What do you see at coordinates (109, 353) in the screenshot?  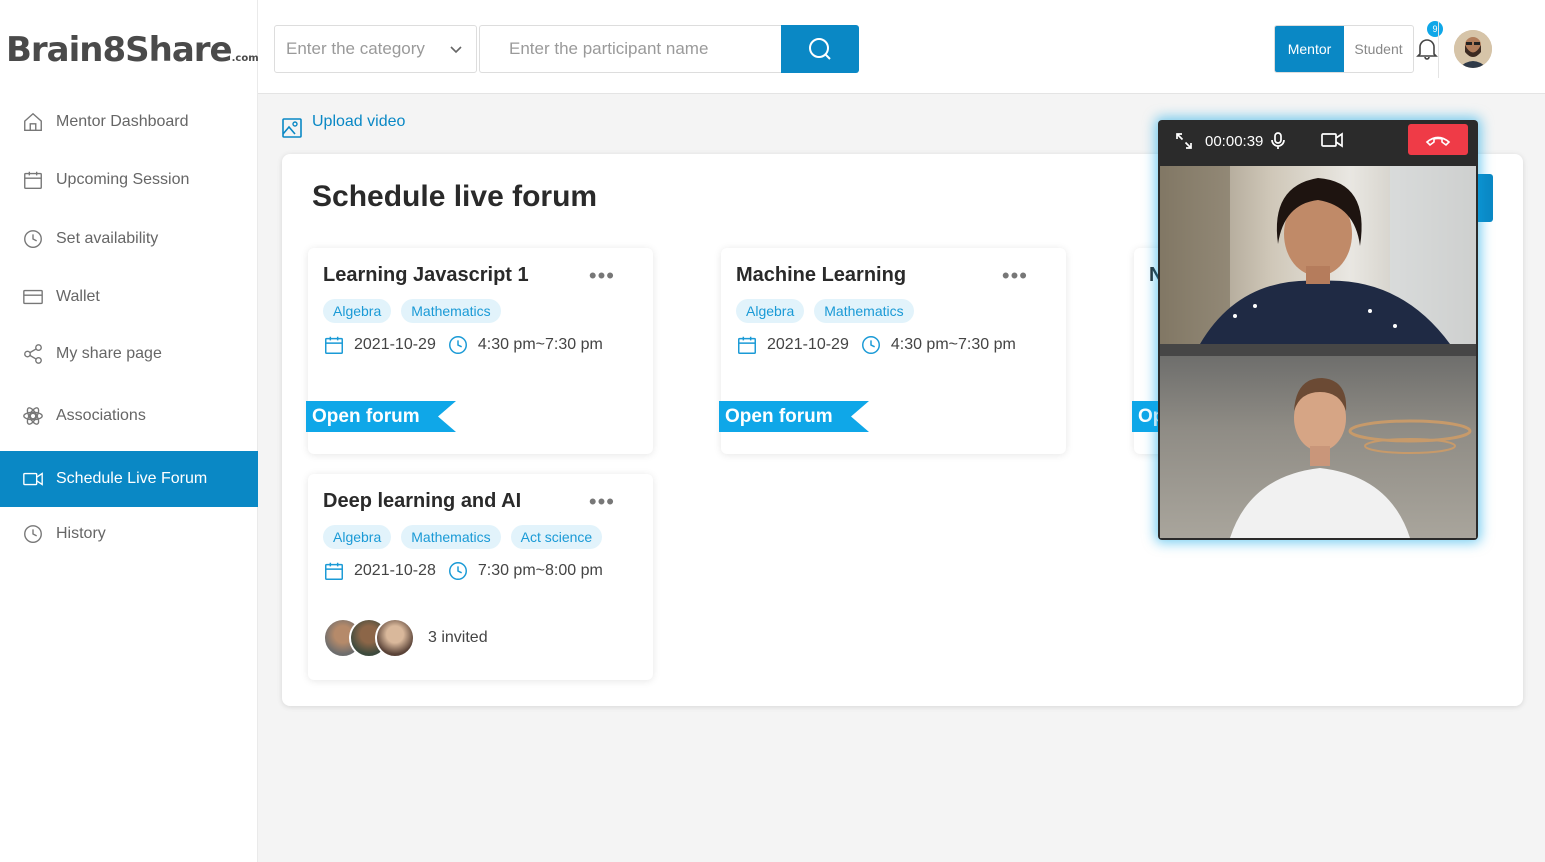 I see `sidebar-item-label: My share page` at bounding box center [109, 353].